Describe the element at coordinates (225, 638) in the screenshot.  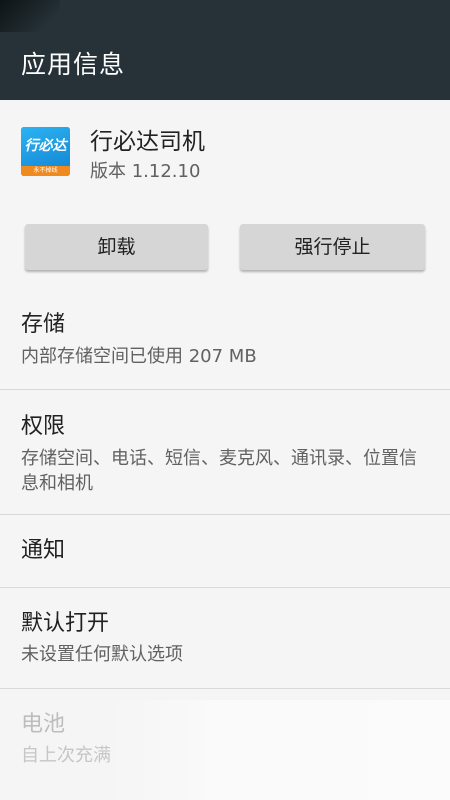
I see `open-by-default-item: 默认打开 未设置任何默认选项` at that location.